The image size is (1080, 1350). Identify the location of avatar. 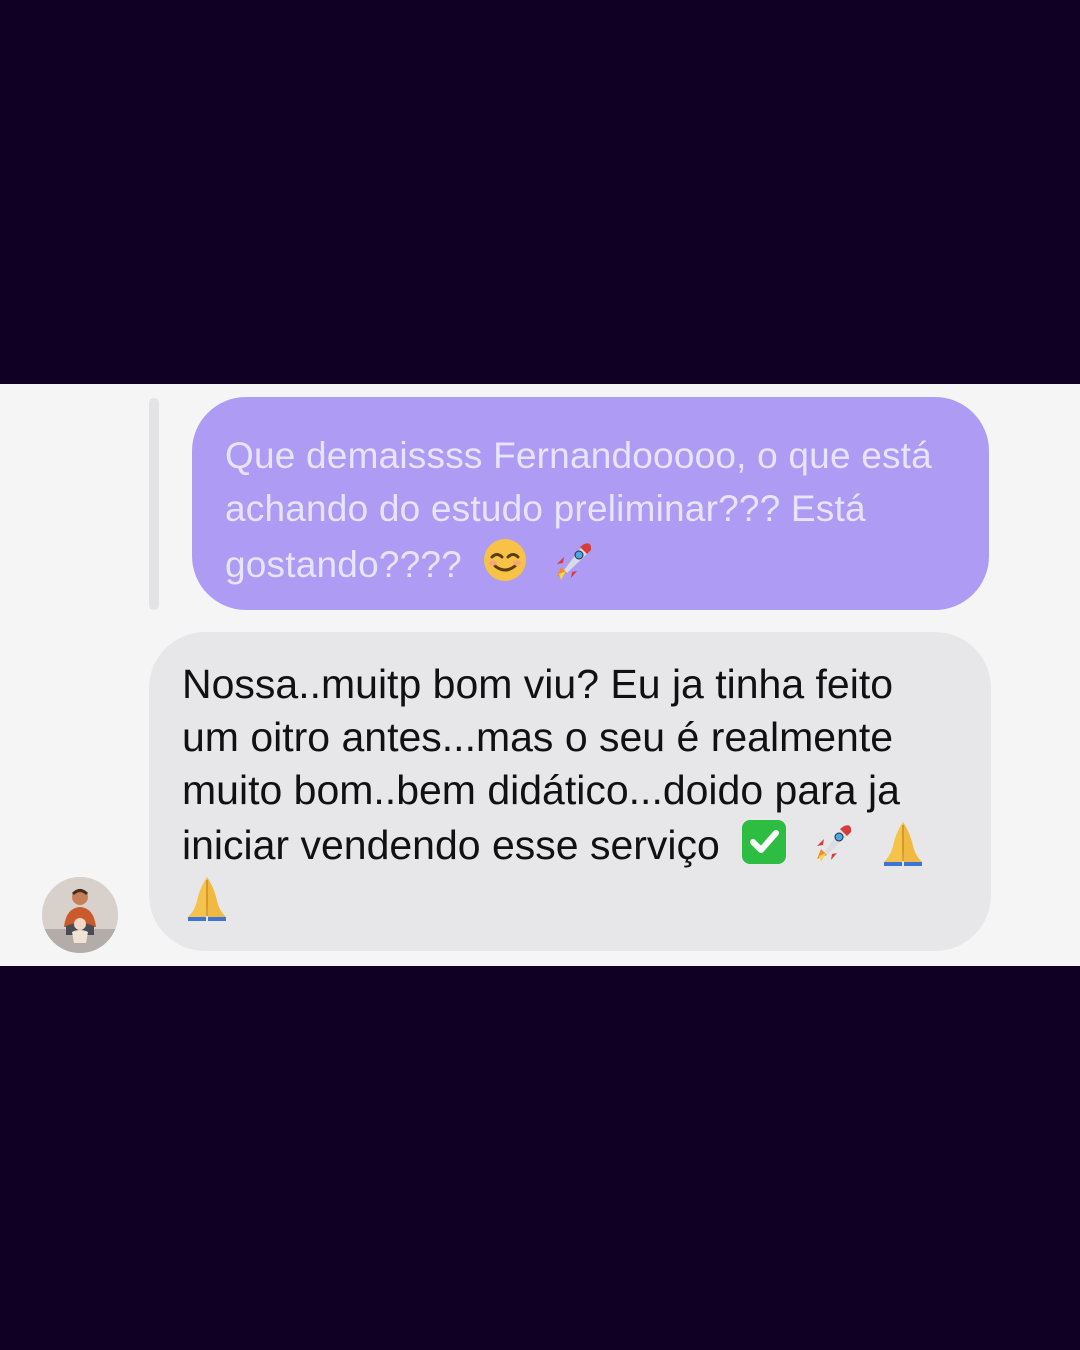
(80, 915).